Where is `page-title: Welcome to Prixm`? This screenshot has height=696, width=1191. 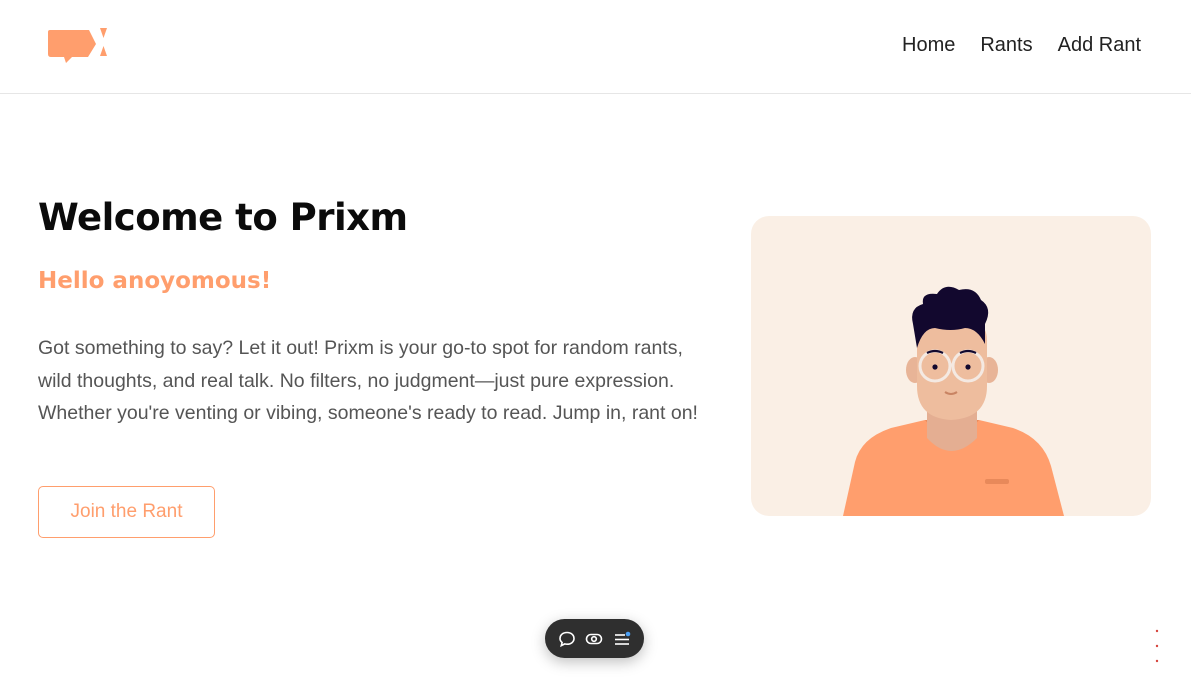
page-title: Welcome to Prixm is located at coordinates (223, 217).